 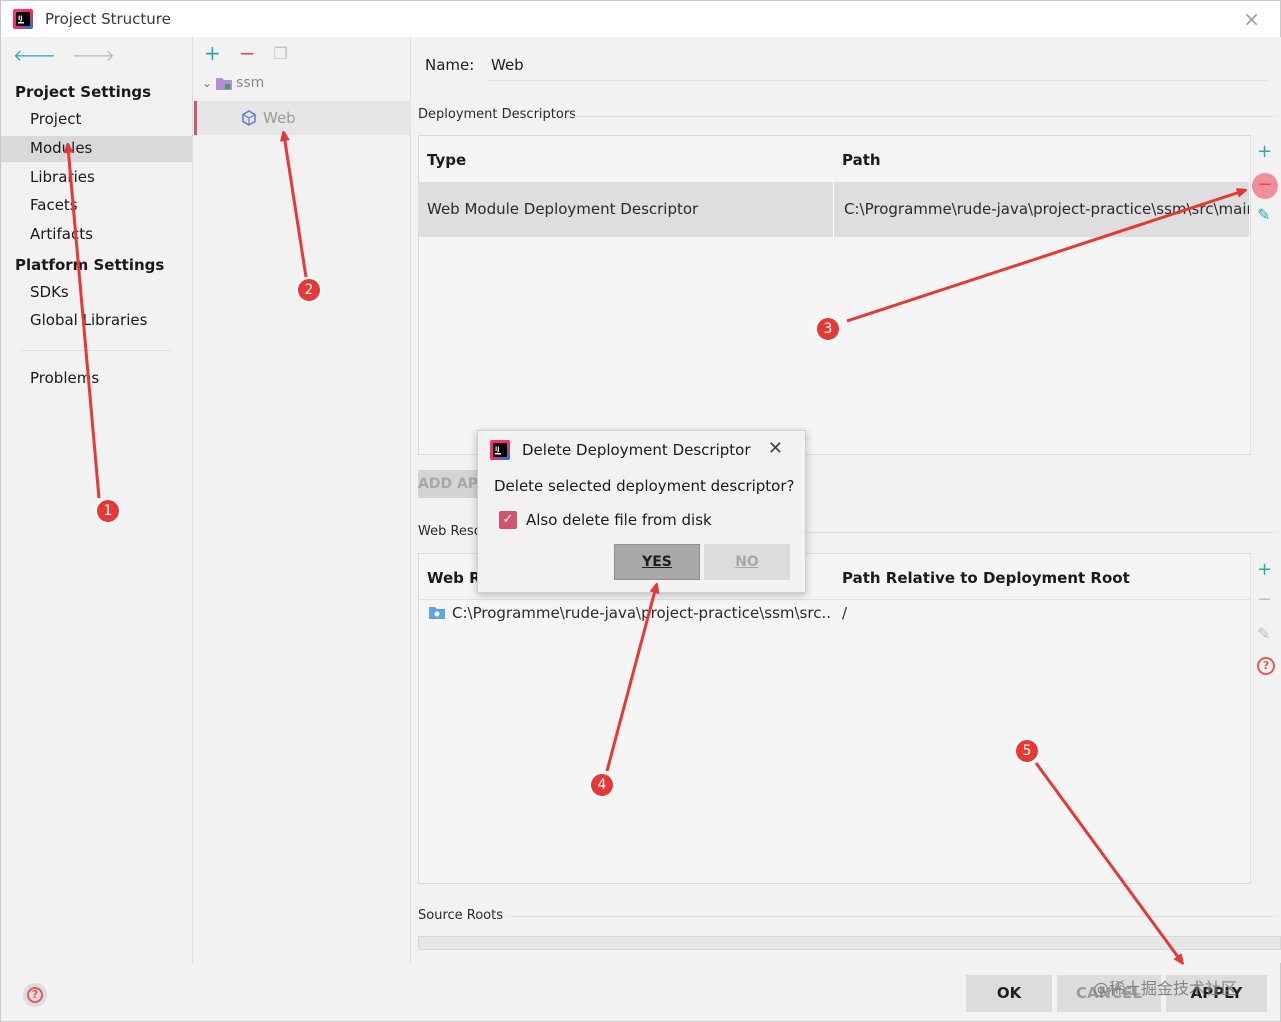 What do you see at coordinates (450, 531) in the screenshot?
I see `web-resources-title: Web Reso` at bounding box center [450, 531].